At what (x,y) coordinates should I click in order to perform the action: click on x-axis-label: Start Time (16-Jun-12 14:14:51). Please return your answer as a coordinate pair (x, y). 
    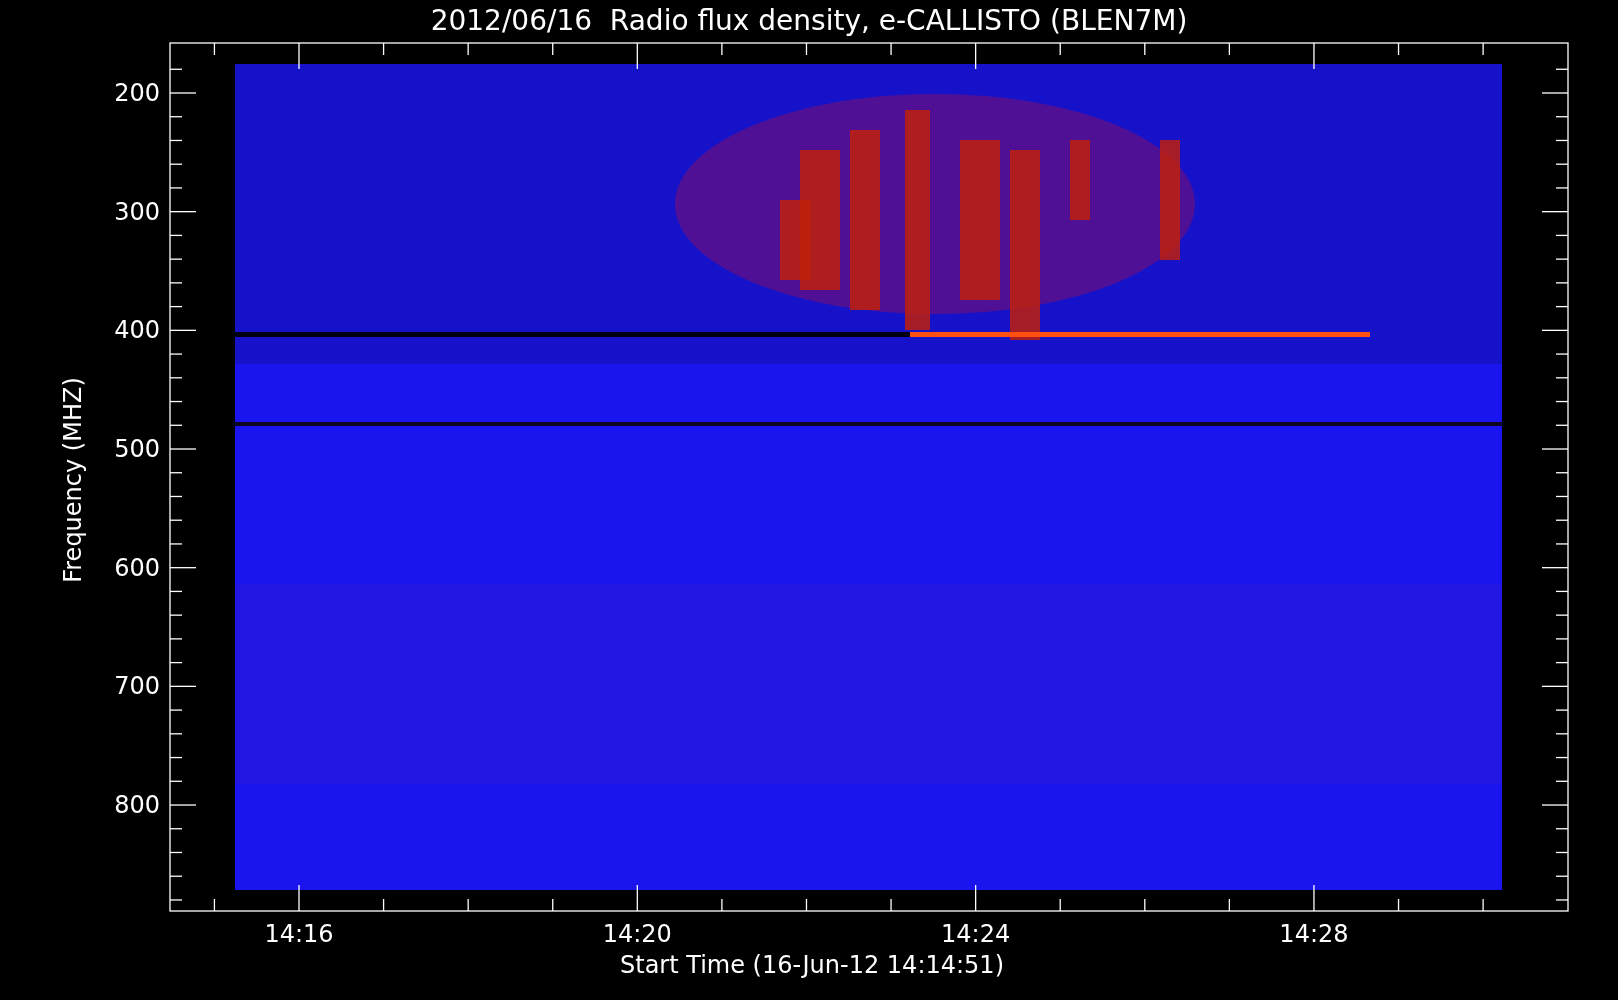
    Looking at the image, I should click on (812, 965).